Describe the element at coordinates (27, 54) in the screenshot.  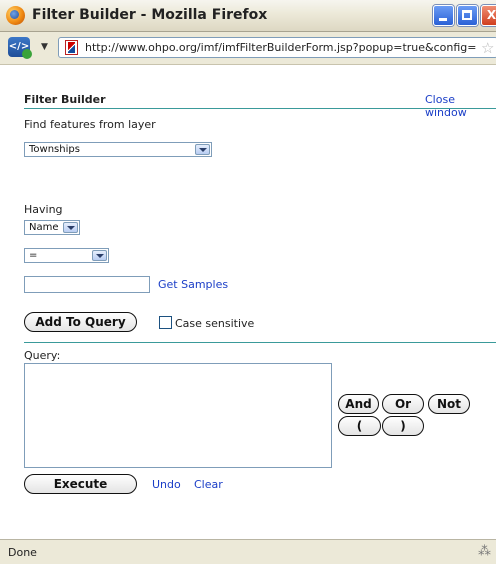
I see `site-identity-badge-icon` at that location.